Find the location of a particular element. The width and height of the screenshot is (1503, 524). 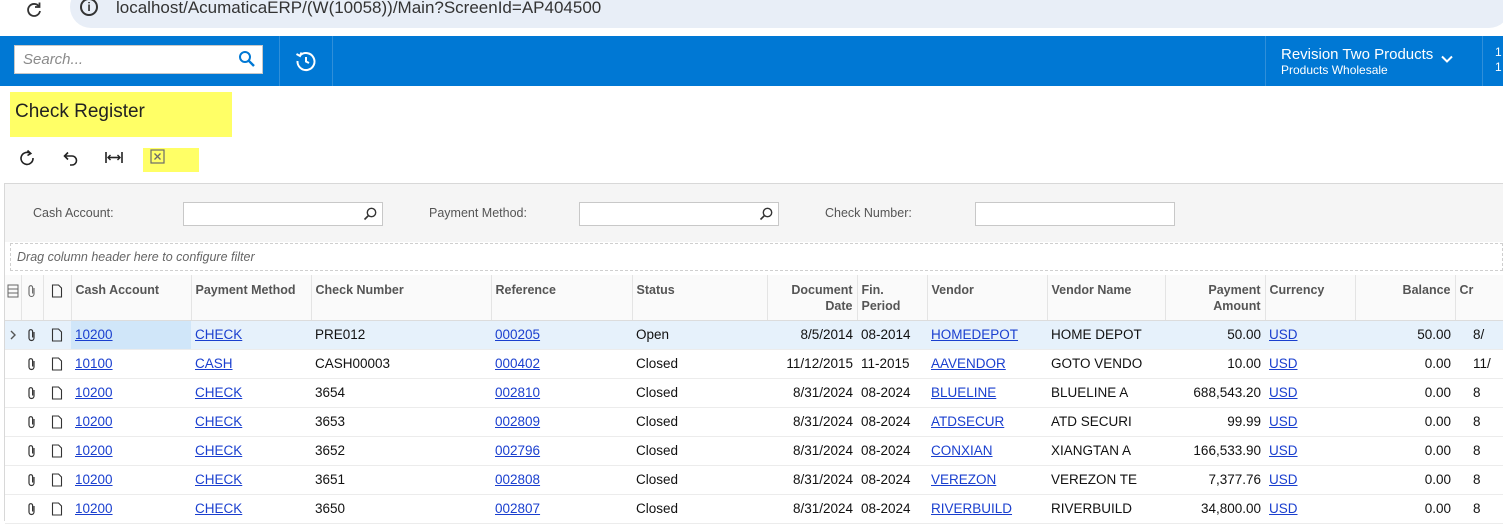

cell-vendor-name: ATD SECURI is located at coordinates (1106, 422).